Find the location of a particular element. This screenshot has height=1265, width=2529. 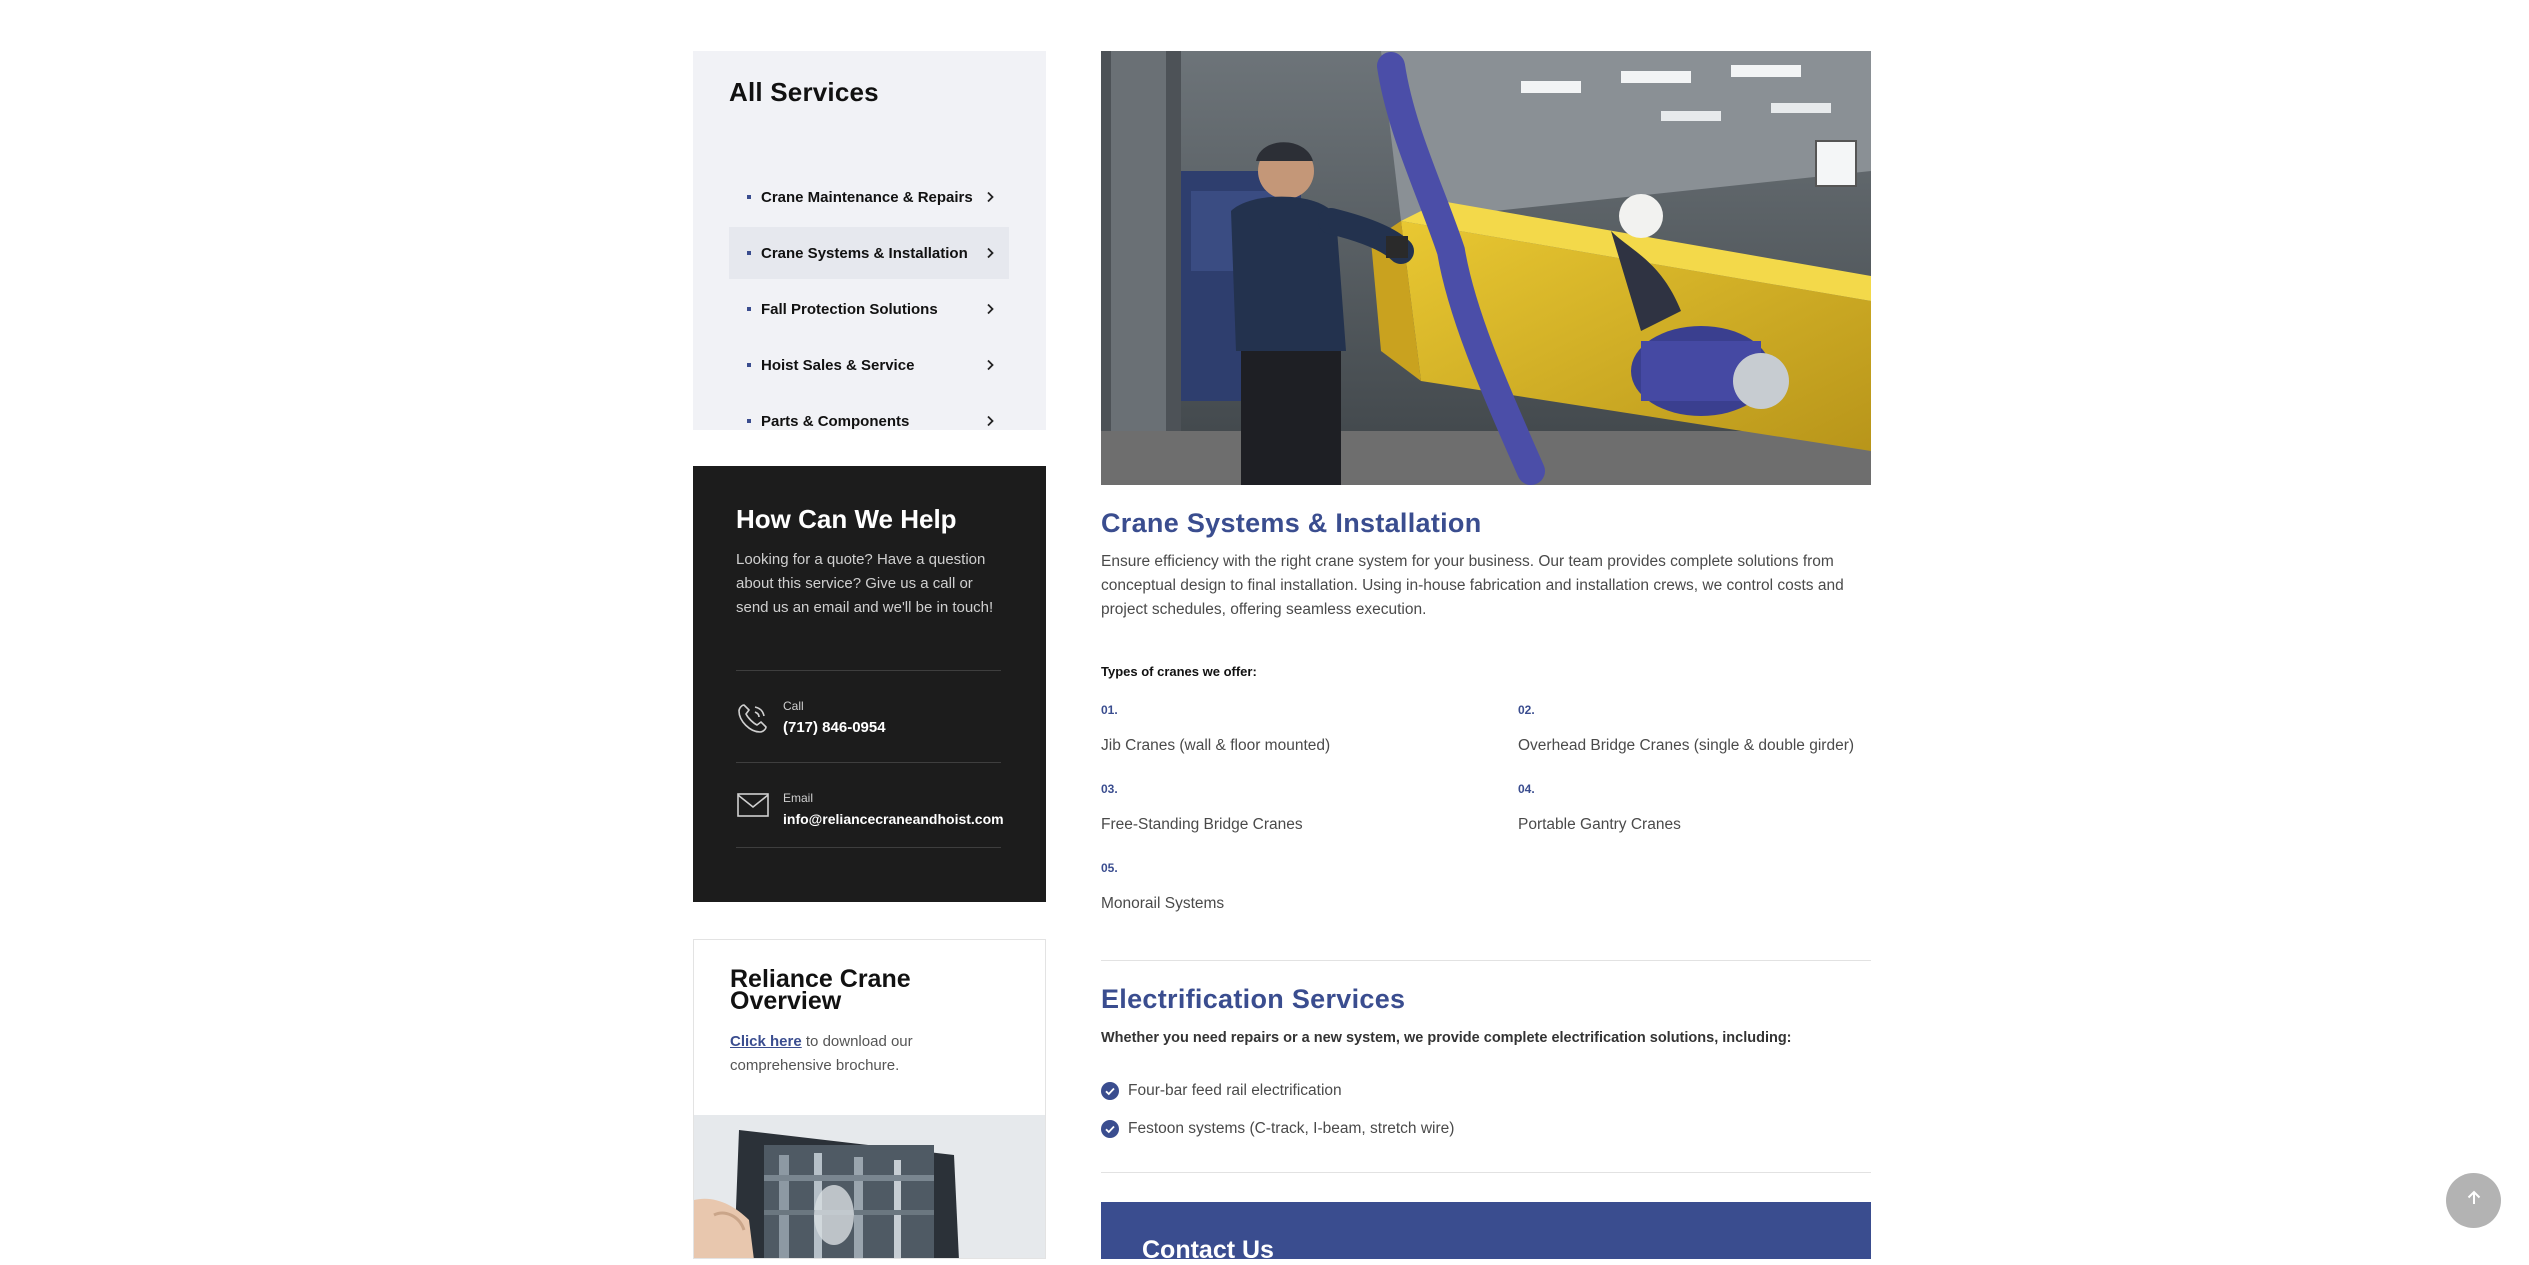

phone-icon is located at coordinates (753, 718).